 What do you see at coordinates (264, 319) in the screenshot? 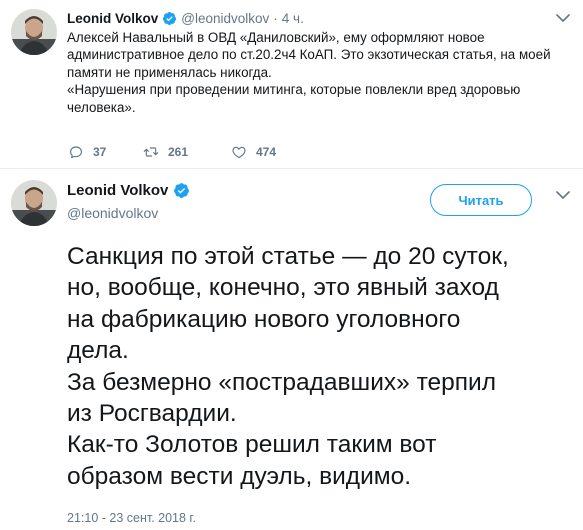
I see `tweet-text-line: на фабрикацию нового уголовного` at bounding box center [264, 319].